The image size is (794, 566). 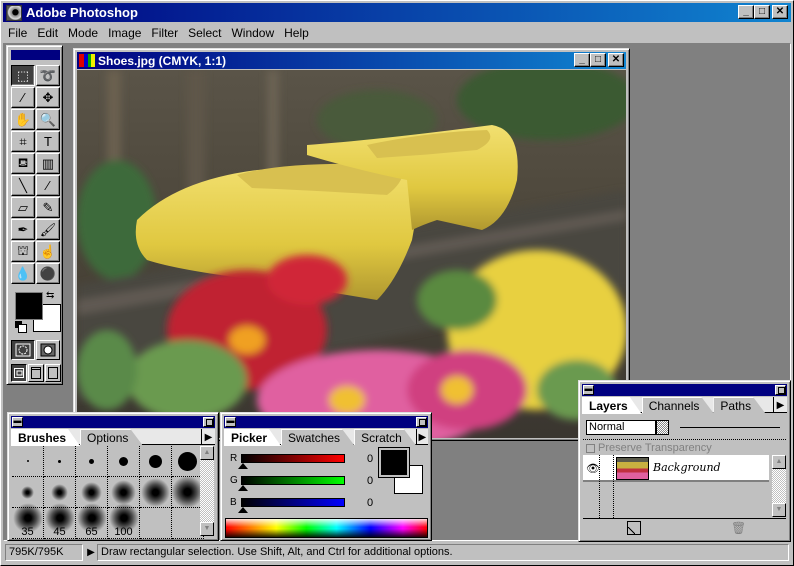 What do you see at coordinates (53, 373) in the screenshot?
I see `full-screen-button` at bounding box center [53, 373].